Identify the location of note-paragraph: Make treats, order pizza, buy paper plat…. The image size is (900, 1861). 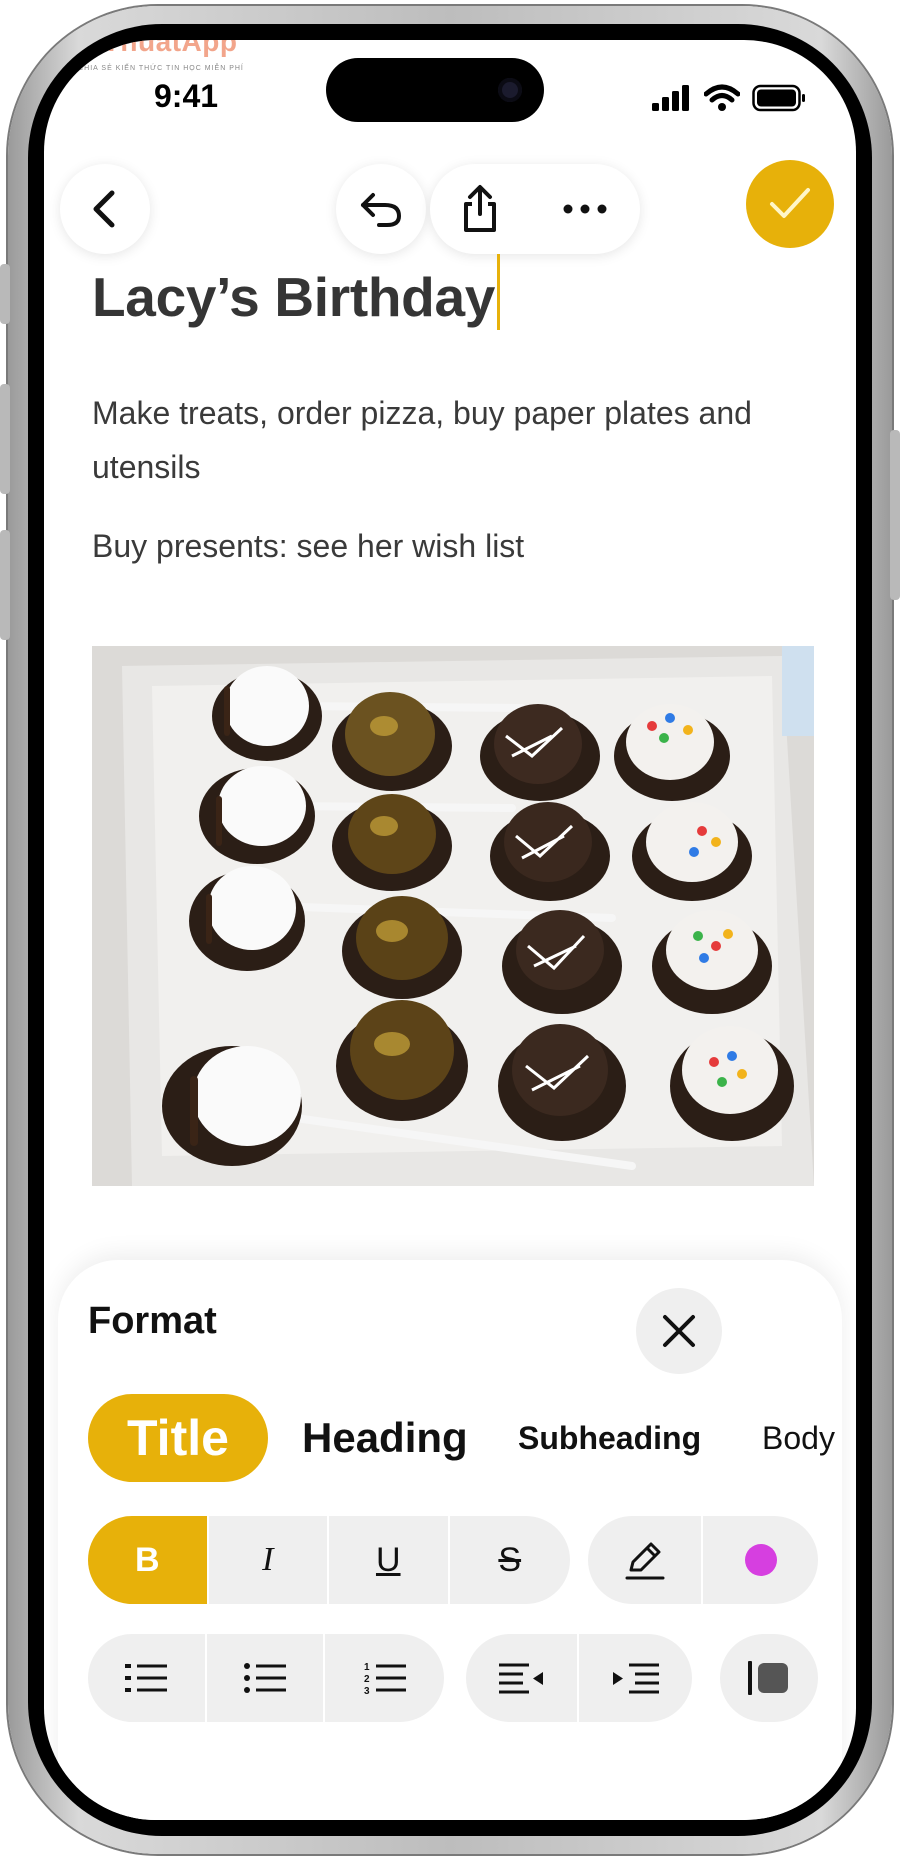
(442, 440).